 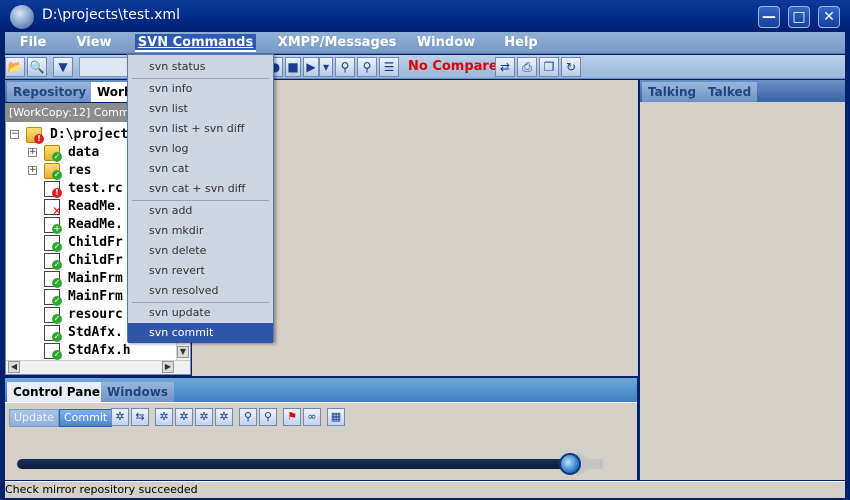 I want to click on repository-browse-icon: 🔍, so click(x=37, y=67).